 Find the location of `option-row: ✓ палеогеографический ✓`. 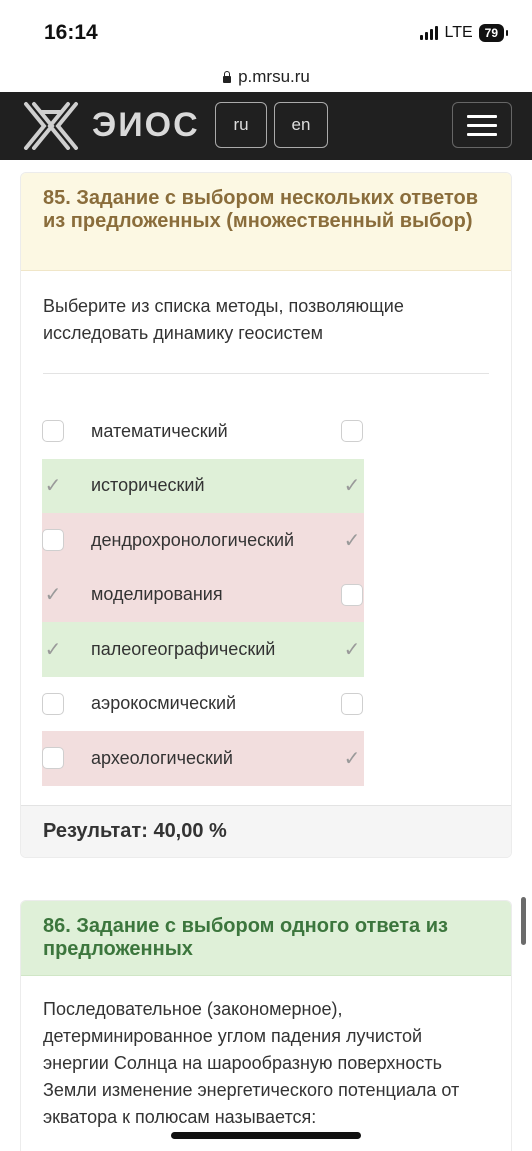

option-row: ✓ палеогеографический ✓ is located at coordinates (203, 649).